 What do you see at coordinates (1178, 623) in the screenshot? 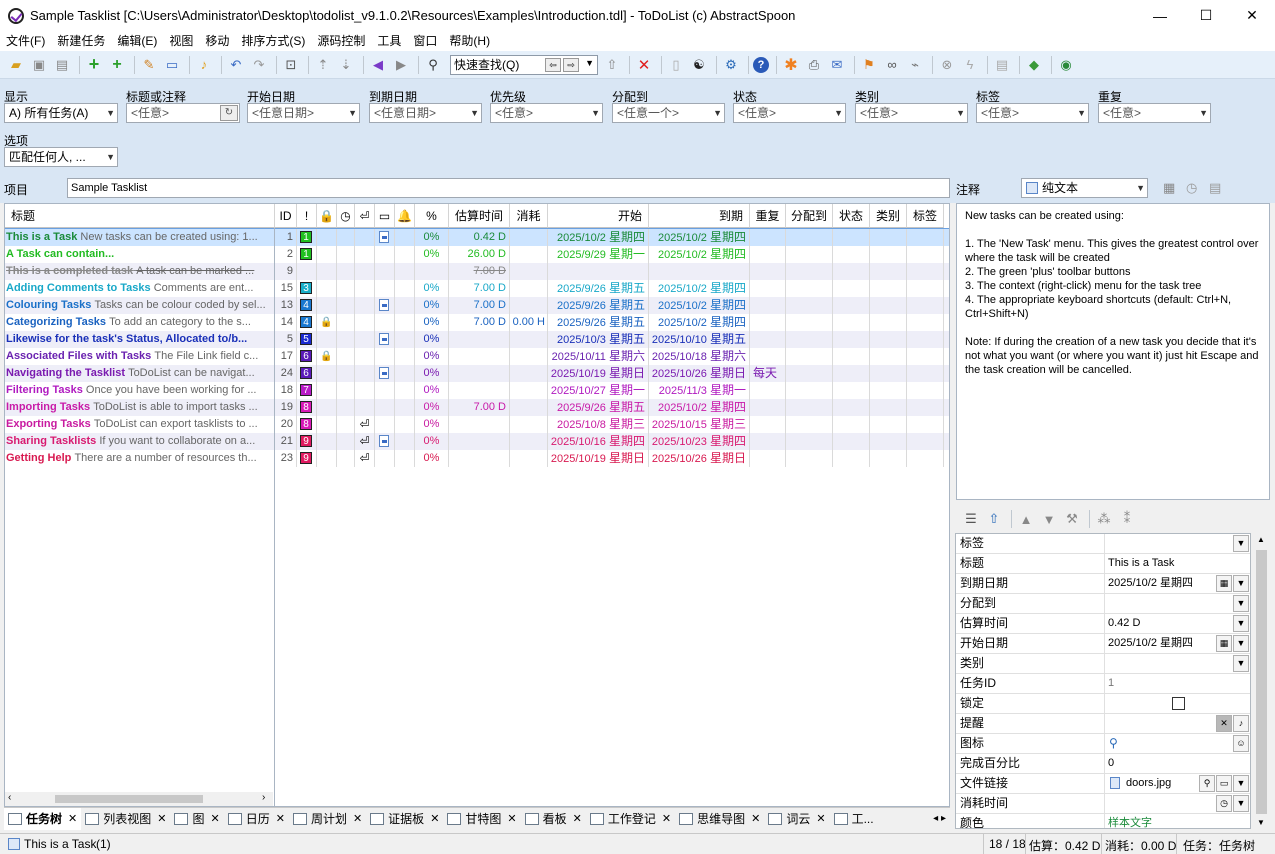
I see `property-value: 0.42 D ▼` at bounding box center [1178, 623].